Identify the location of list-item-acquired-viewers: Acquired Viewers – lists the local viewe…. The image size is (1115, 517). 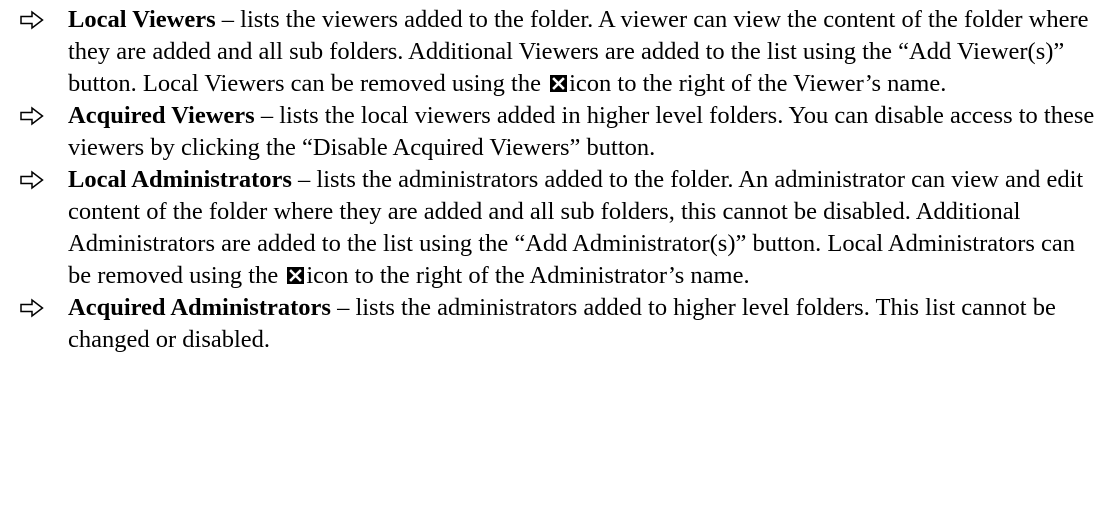
(553, 132).